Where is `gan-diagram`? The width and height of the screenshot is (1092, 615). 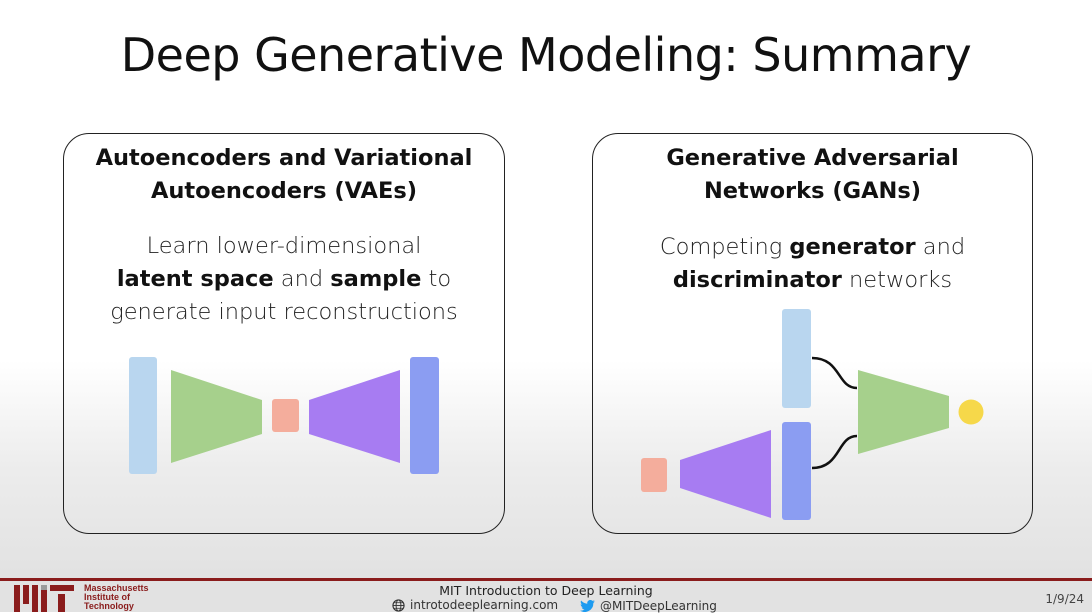
gan-diagram is located at coordinates (812, 414).